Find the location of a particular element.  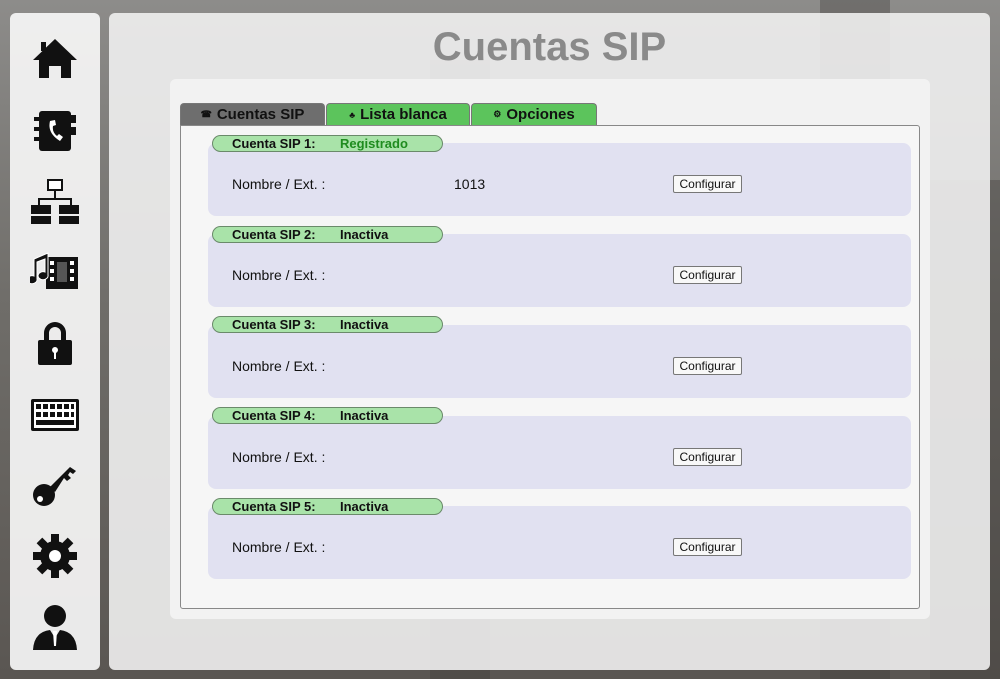

network-icon is located at coordinates (55, 201).